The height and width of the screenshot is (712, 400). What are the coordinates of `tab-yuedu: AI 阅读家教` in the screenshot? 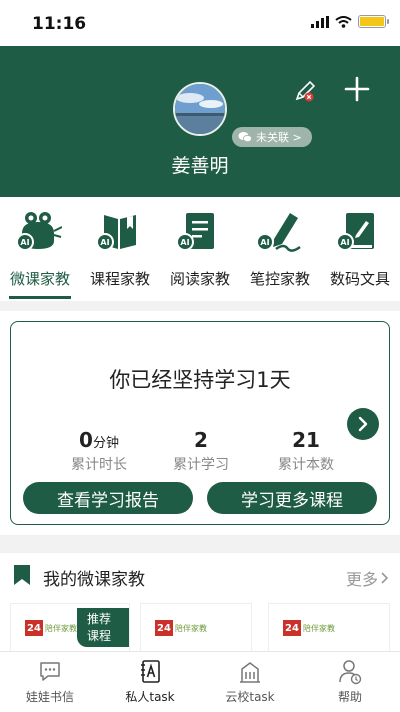 It's located at (200, 249).